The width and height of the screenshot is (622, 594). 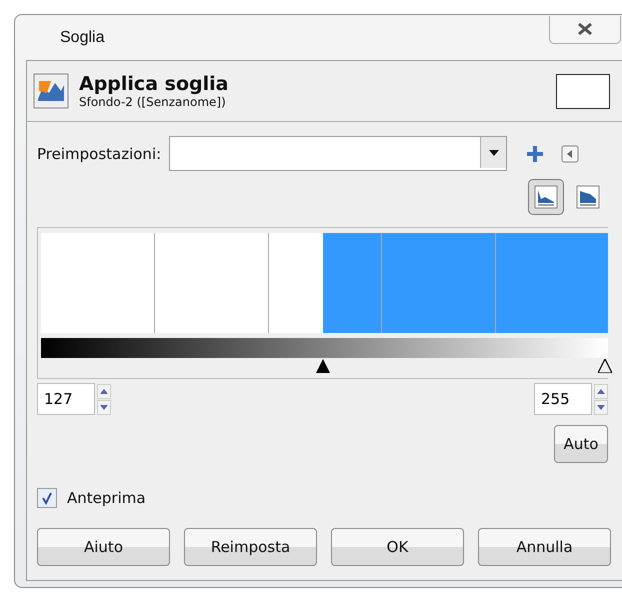 What do you see at coordinates (535, 154) in the screenshot?
I see `add-icon` at bounding box center [535, 154].